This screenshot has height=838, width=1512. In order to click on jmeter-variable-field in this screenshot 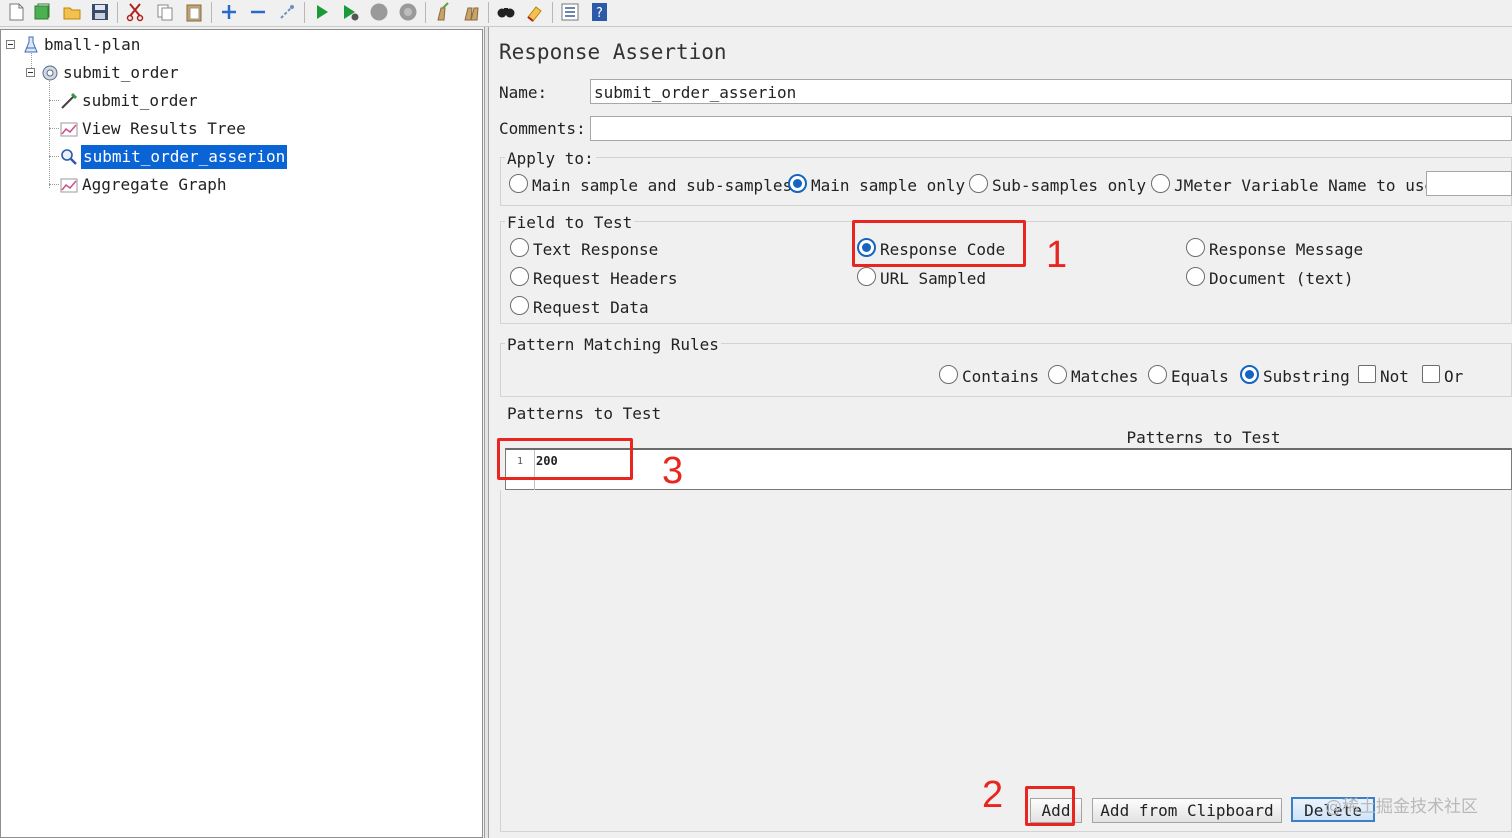, I will do `click(1469, 183)`.